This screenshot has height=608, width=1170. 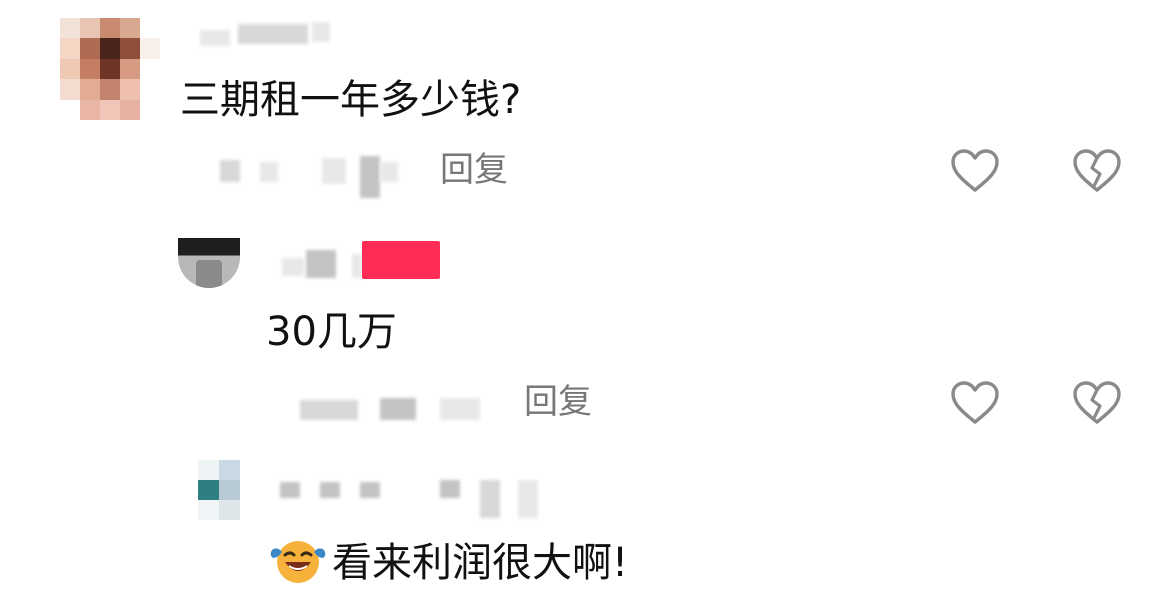 I want to click on author-badge, so click(x=401, y=260).